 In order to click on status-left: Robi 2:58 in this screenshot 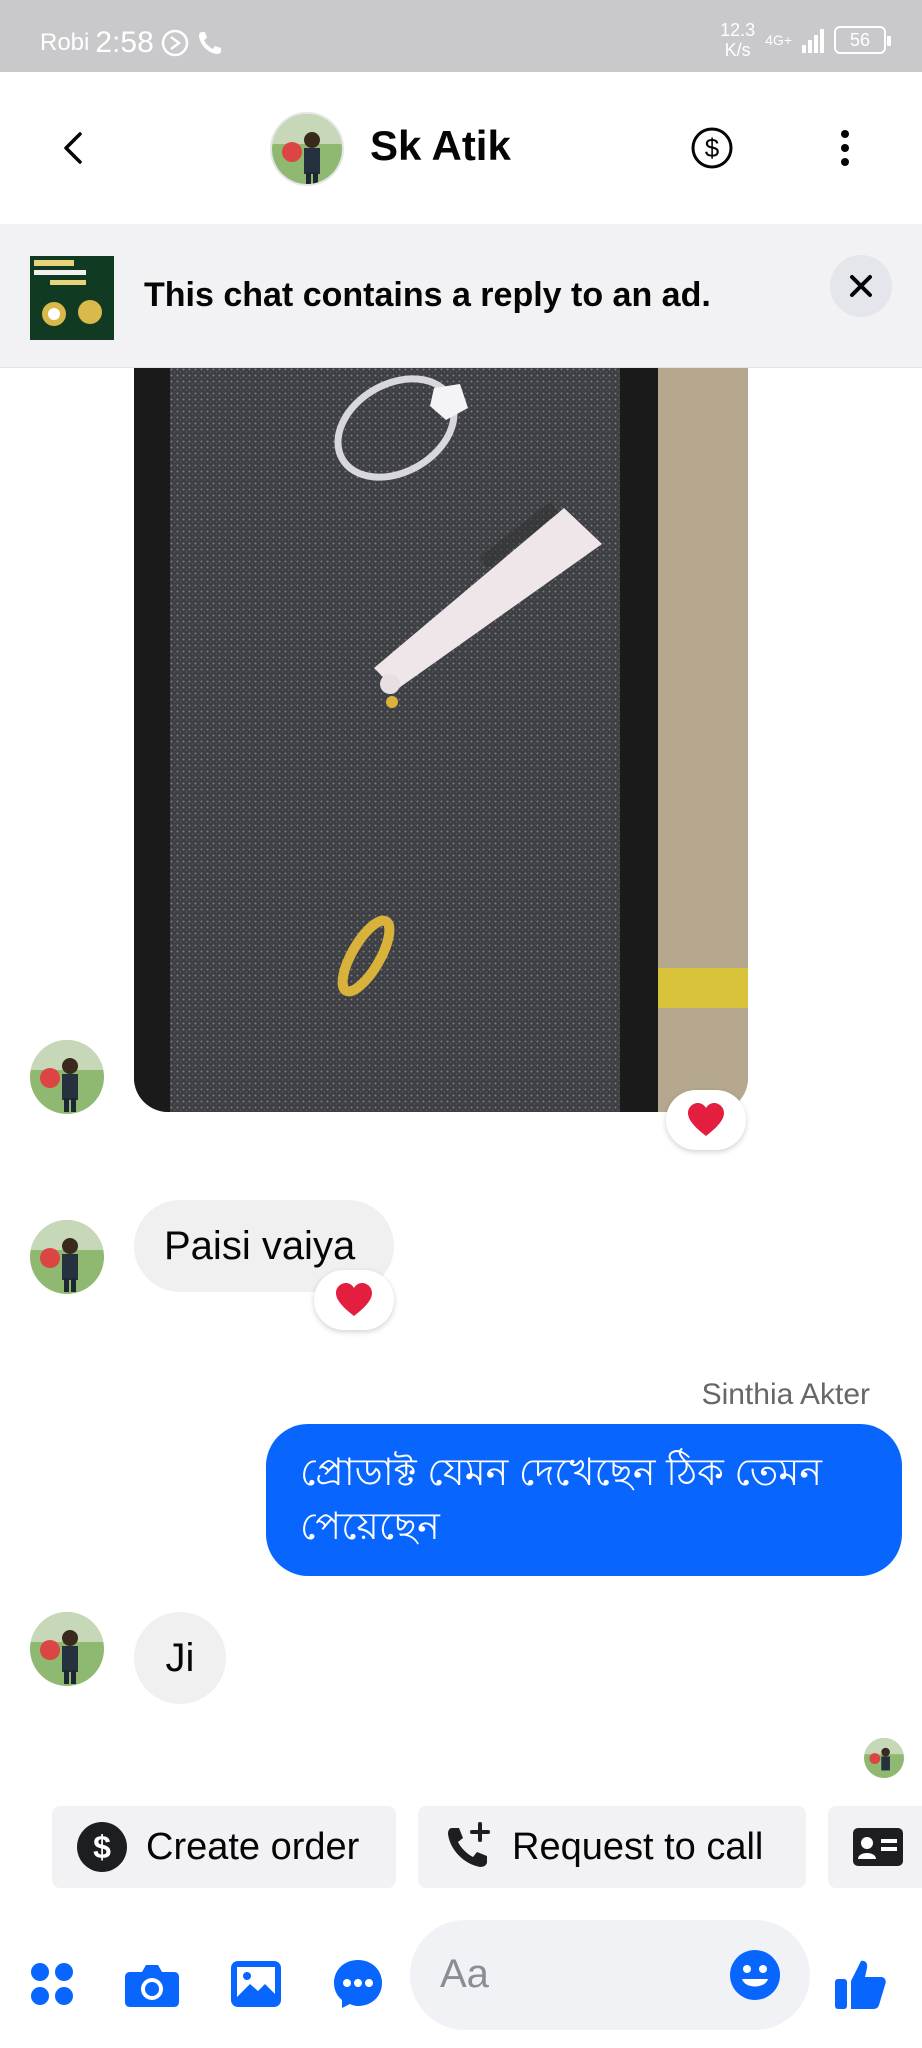, I will do `click(132, 43)`.